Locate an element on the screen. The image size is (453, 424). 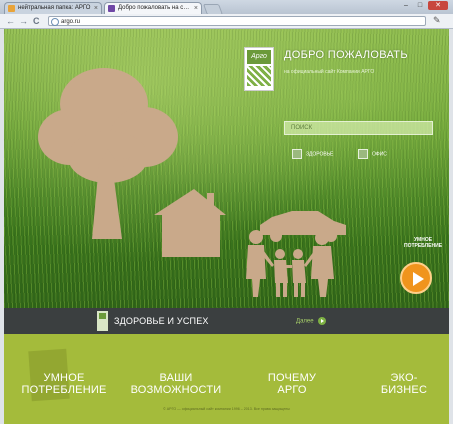
menu-line2: АРГО is located at coordinates (292, 390).